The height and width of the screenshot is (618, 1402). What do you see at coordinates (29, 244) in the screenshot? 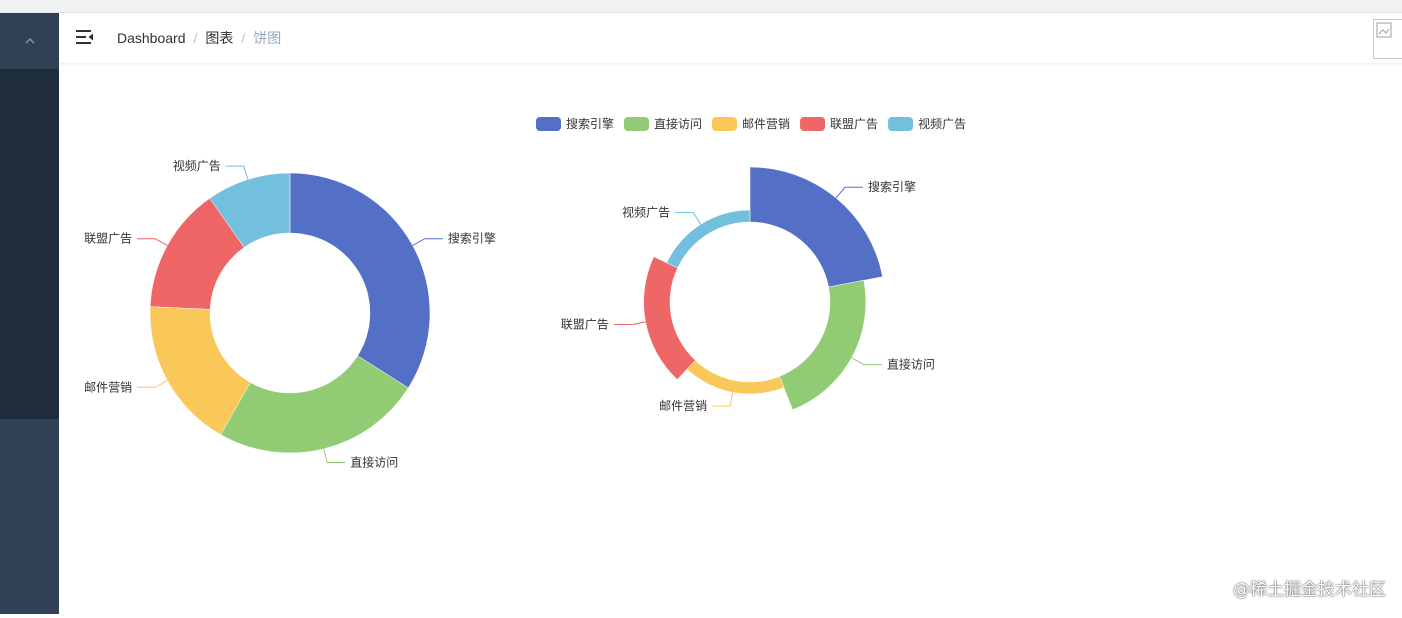
I see `sidebar-active-submenu` at bounding box center [29, 244].